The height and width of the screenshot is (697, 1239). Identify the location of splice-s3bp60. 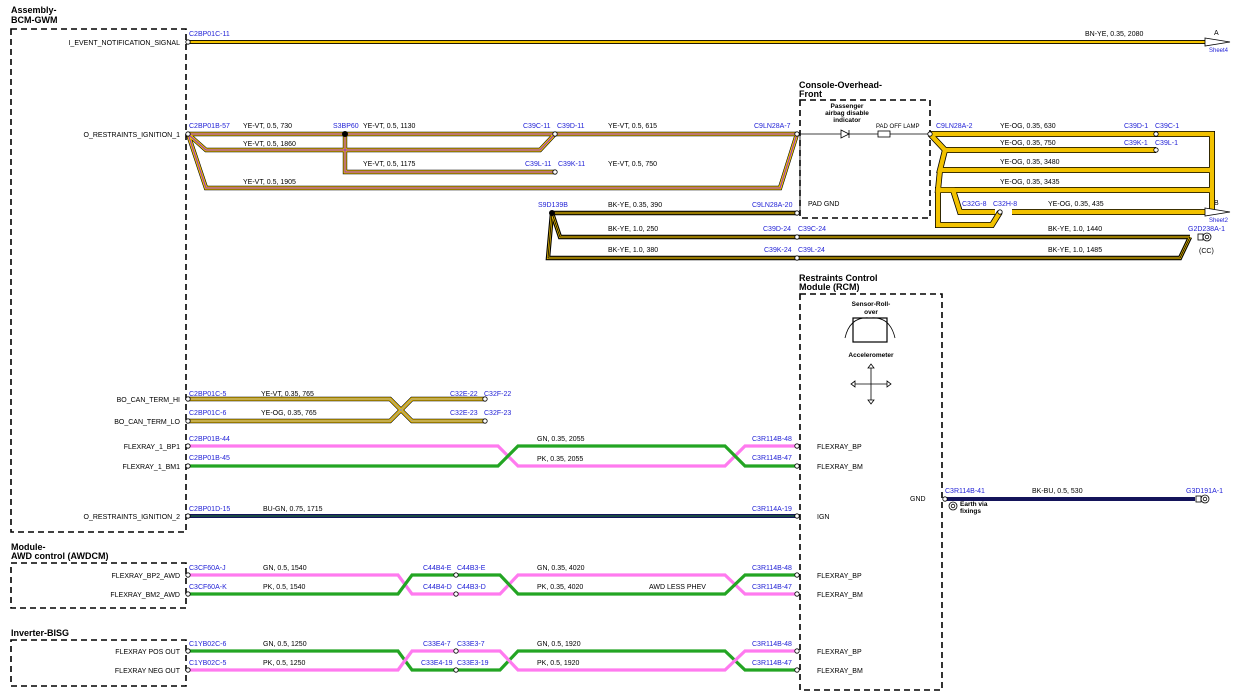
(345, 134).